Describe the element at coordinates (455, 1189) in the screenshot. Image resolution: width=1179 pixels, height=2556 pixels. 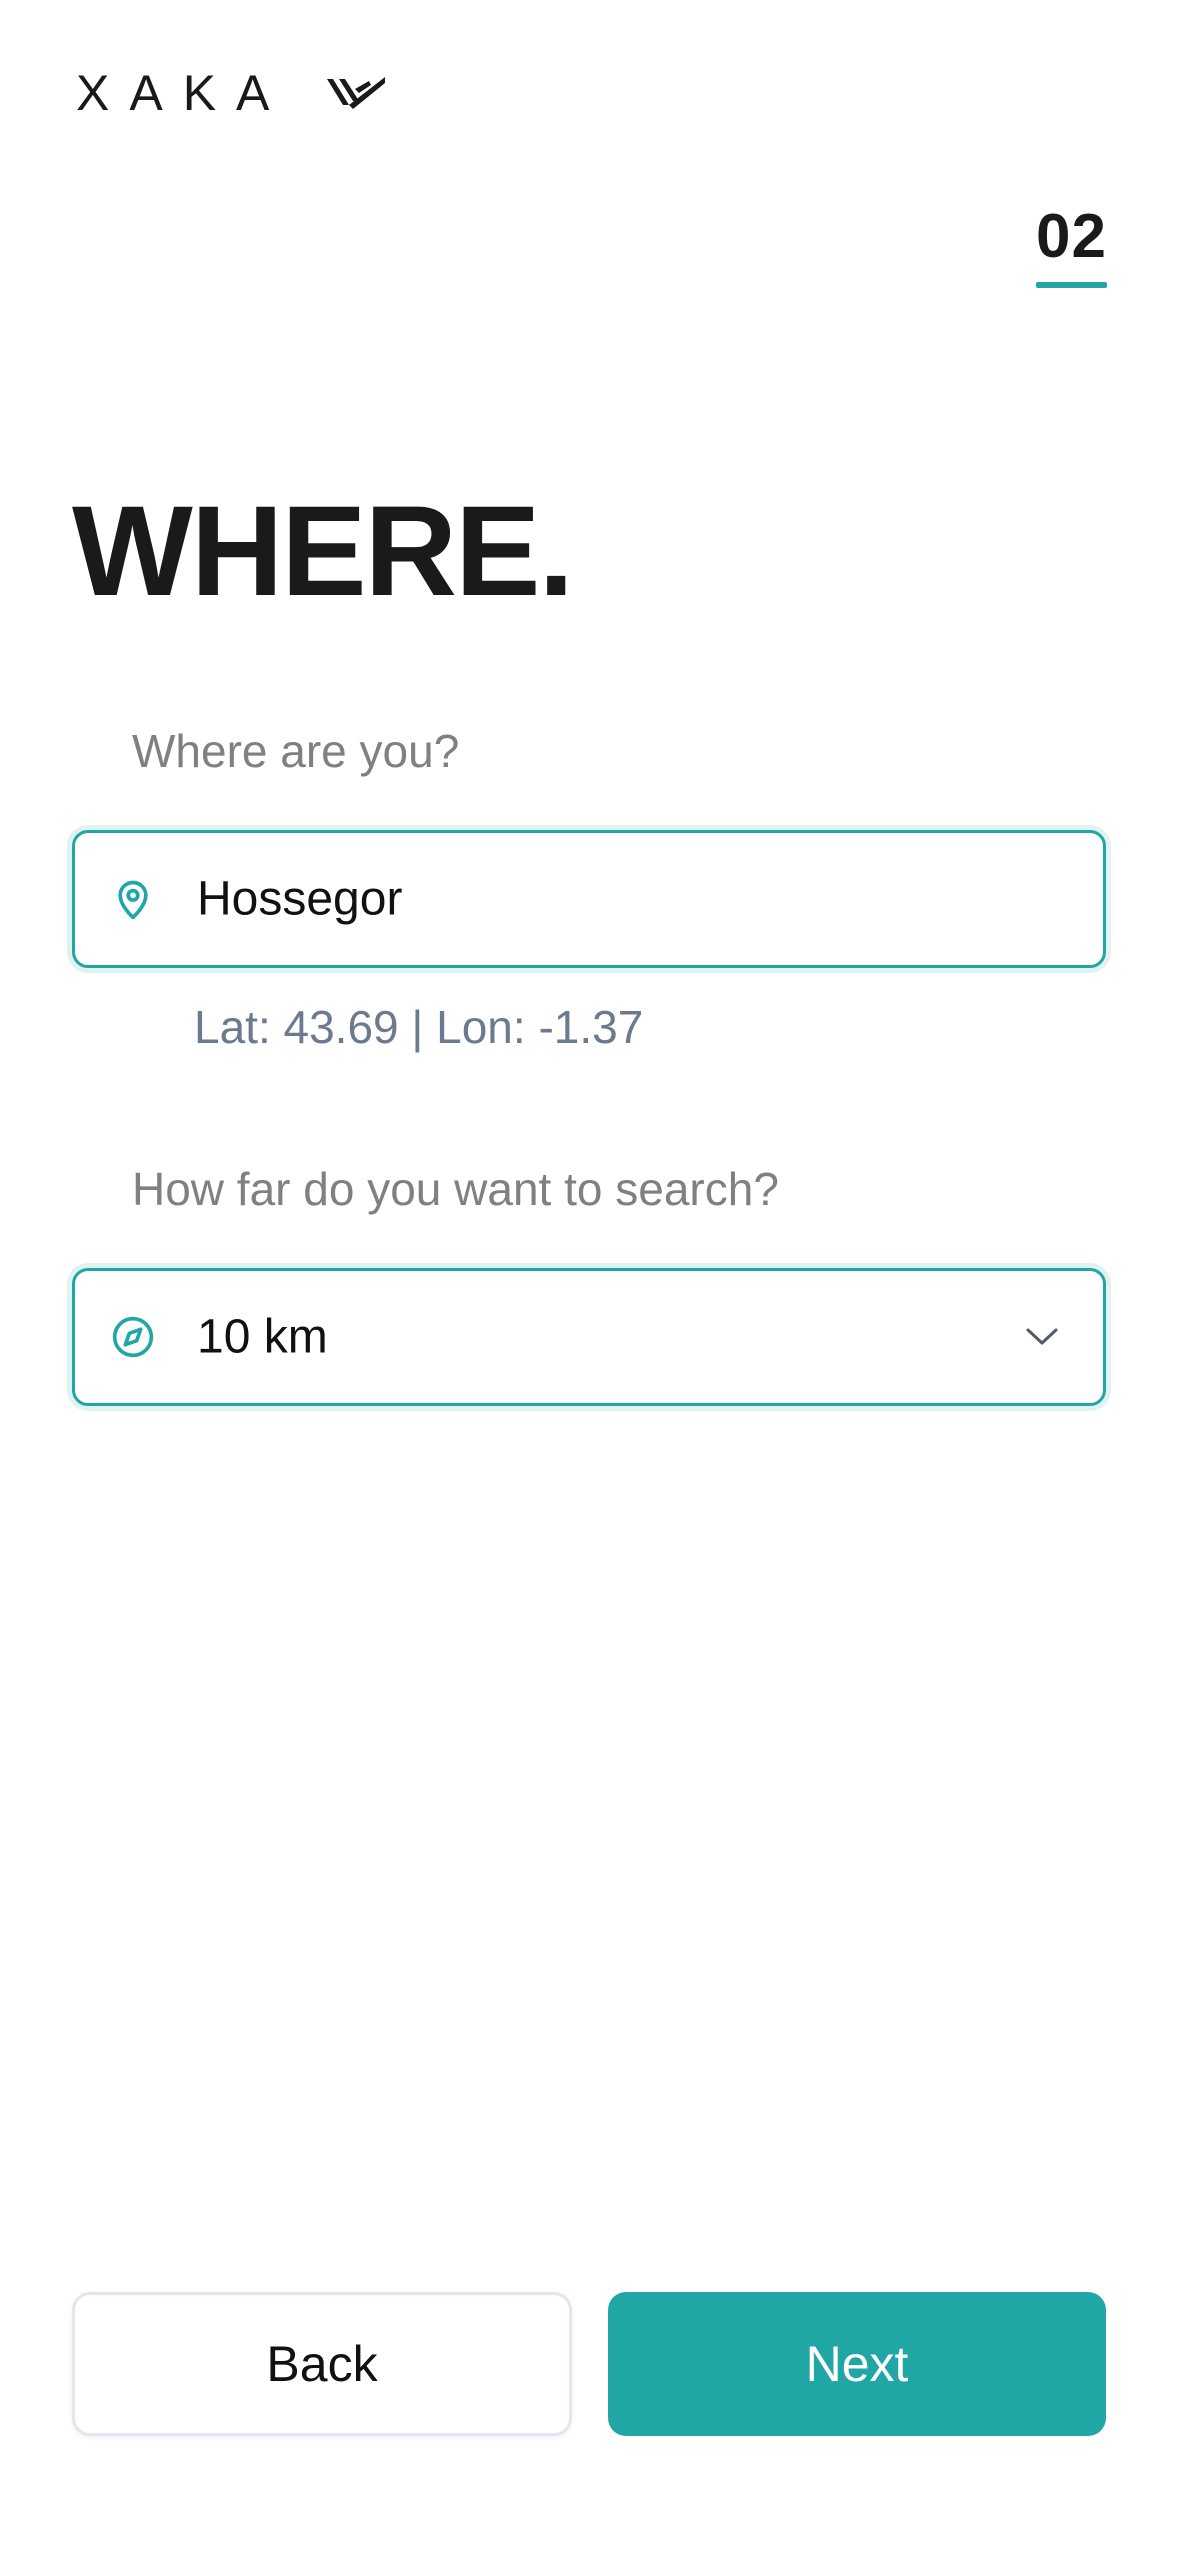
I see `radius-label: How far do you want to search?` at that location.